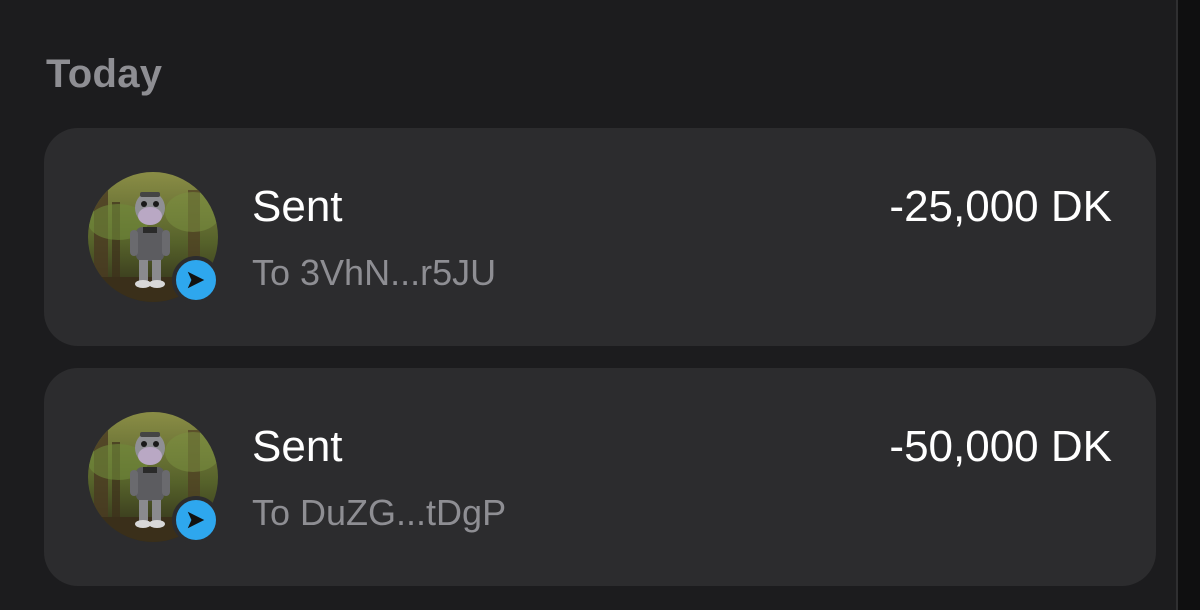  Describe the element at coordinates (104, 74) in the screenshot. I see `section-title-today: Today` at that location.